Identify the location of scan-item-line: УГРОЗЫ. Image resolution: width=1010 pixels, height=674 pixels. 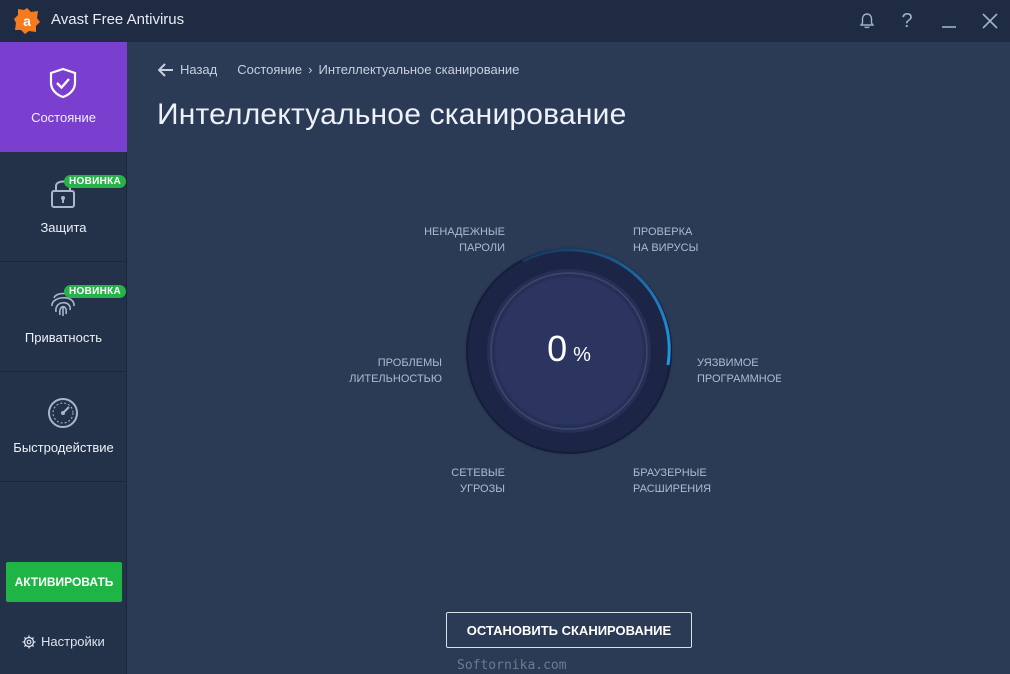
(482, 489).